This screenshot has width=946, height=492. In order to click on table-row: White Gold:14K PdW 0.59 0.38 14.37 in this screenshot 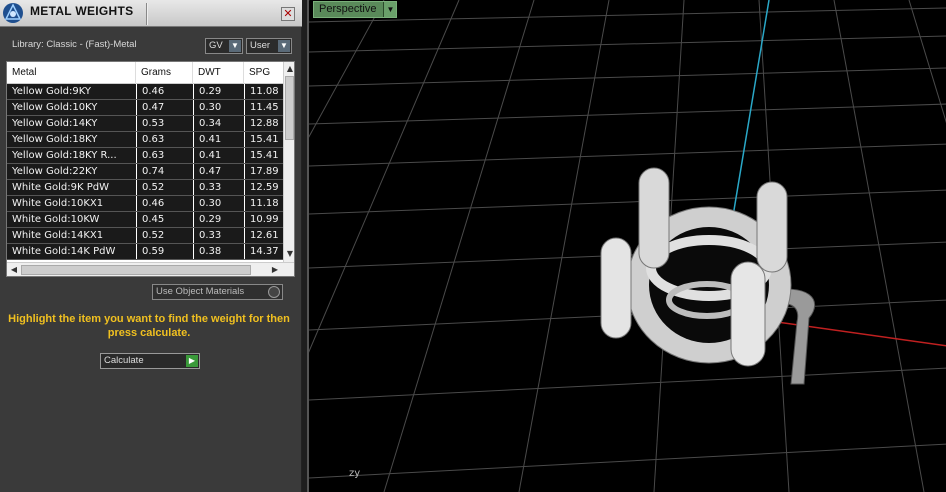, I will do `click(145, 252)`.